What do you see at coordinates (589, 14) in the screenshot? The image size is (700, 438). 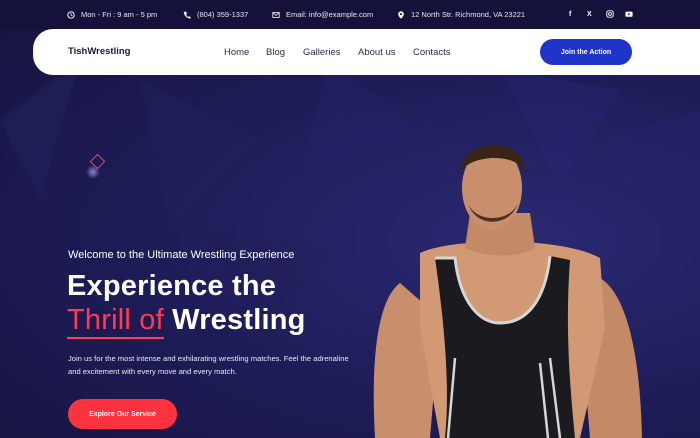 I see `x-twitter-icon: X` at bounding box center [589, 14].